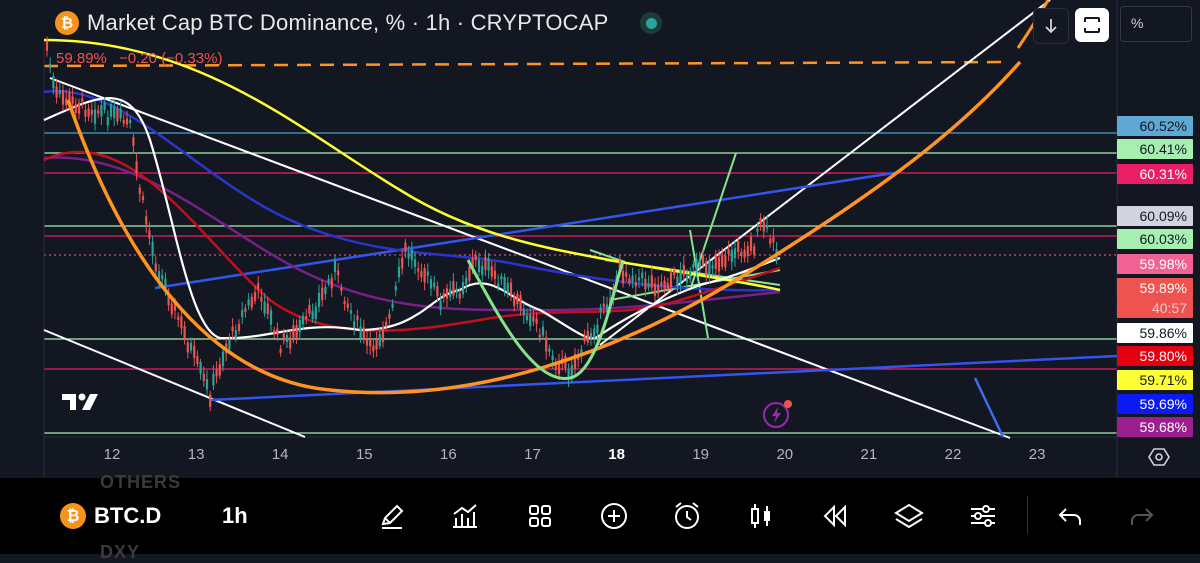 Image resolution: width=1200 pixels, height=563 pixels. What do you see at coordinates (235, 516) in the screenshot?
I see `interval-button: 1h` at bounding box center [235, 516].